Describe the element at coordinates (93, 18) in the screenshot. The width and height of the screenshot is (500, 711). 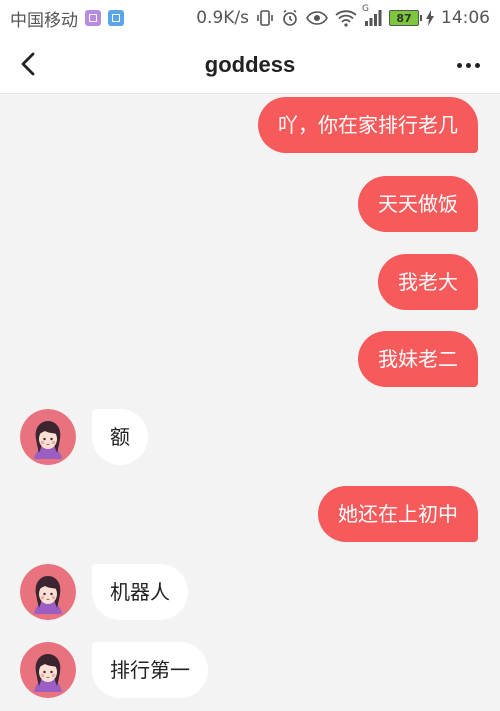
I see `gallery-notification-icon` at that location.